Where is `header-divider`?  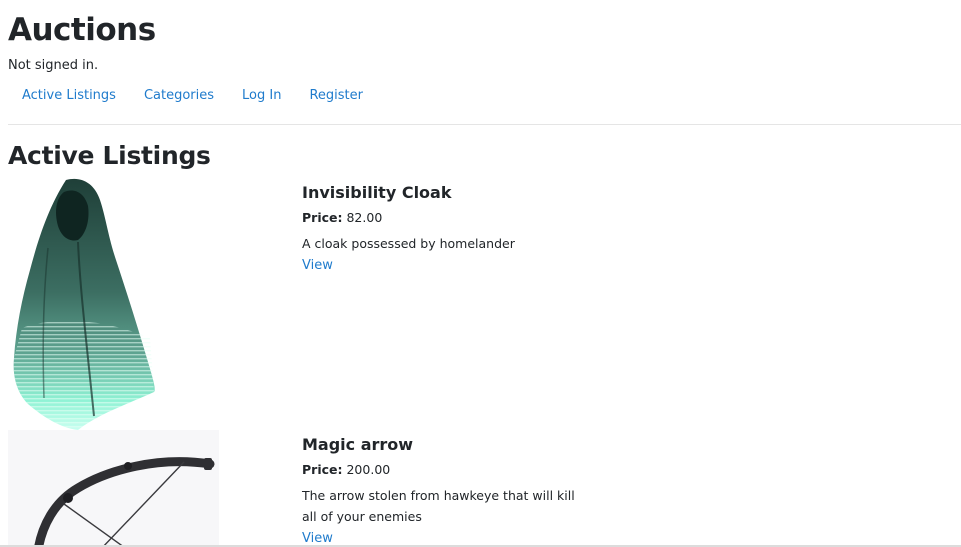 header-divider is located at coordinates (484, 124).